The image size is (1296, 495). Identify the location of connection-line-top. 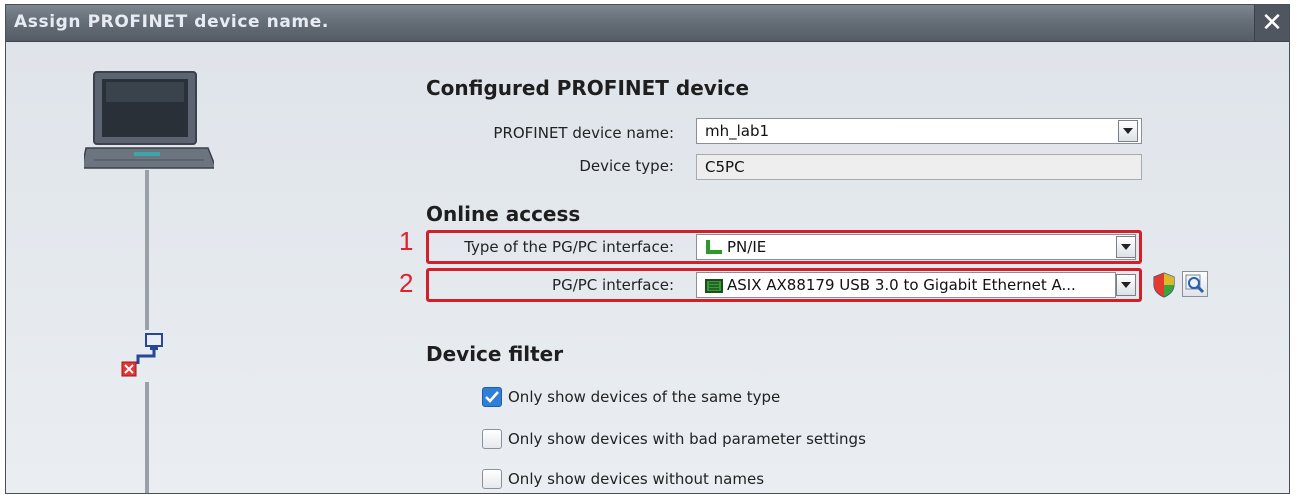
(147, 250).